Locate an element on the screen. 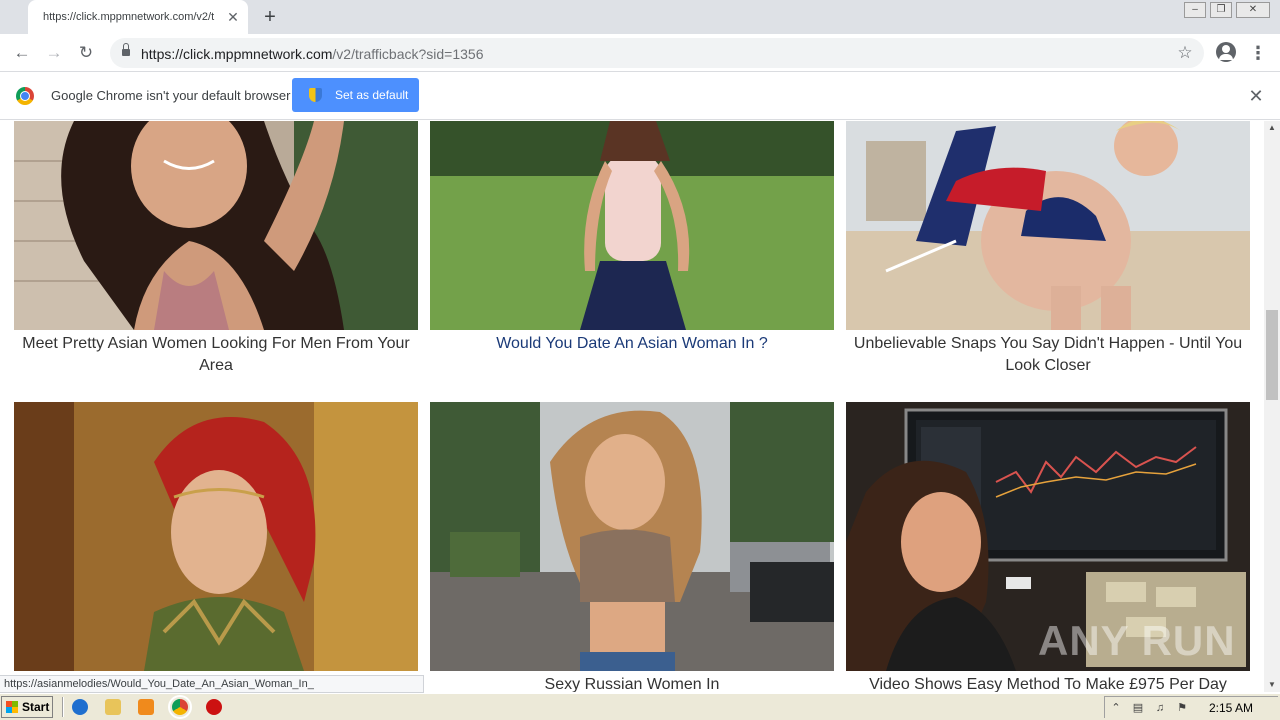 The image size is (1280, 720). stop-icon is located at coordinates (214, 707).